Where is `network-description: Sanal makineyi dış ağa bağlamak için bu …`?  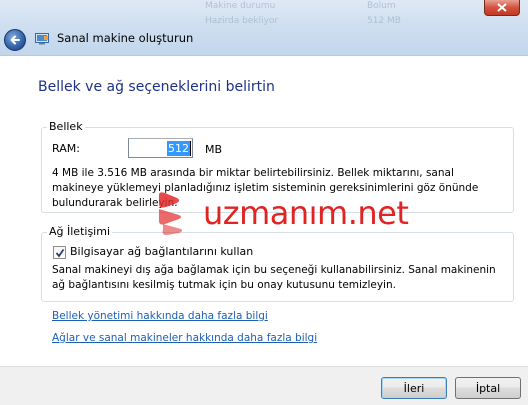
network-description: Sanal makineyi dış ağa bağlamak için bu … is located at coordinates (274, 277).